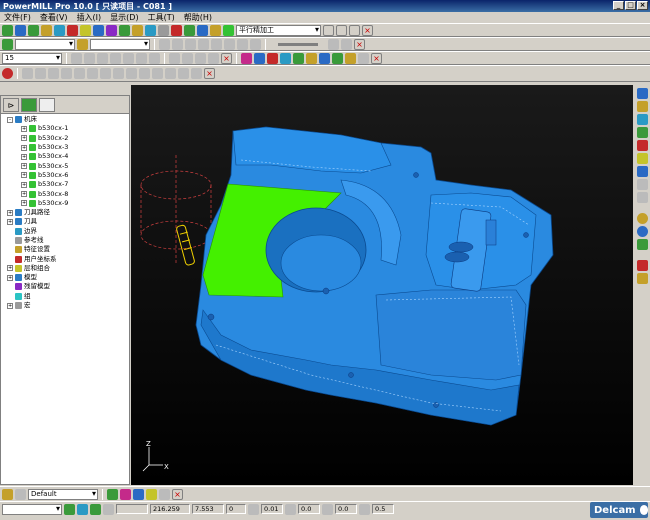 The width and height of the screenshot is (650, 520). Describe the element at coordinates (298, 44) in the screenshot. I see `sim-speed-slider` at that location.